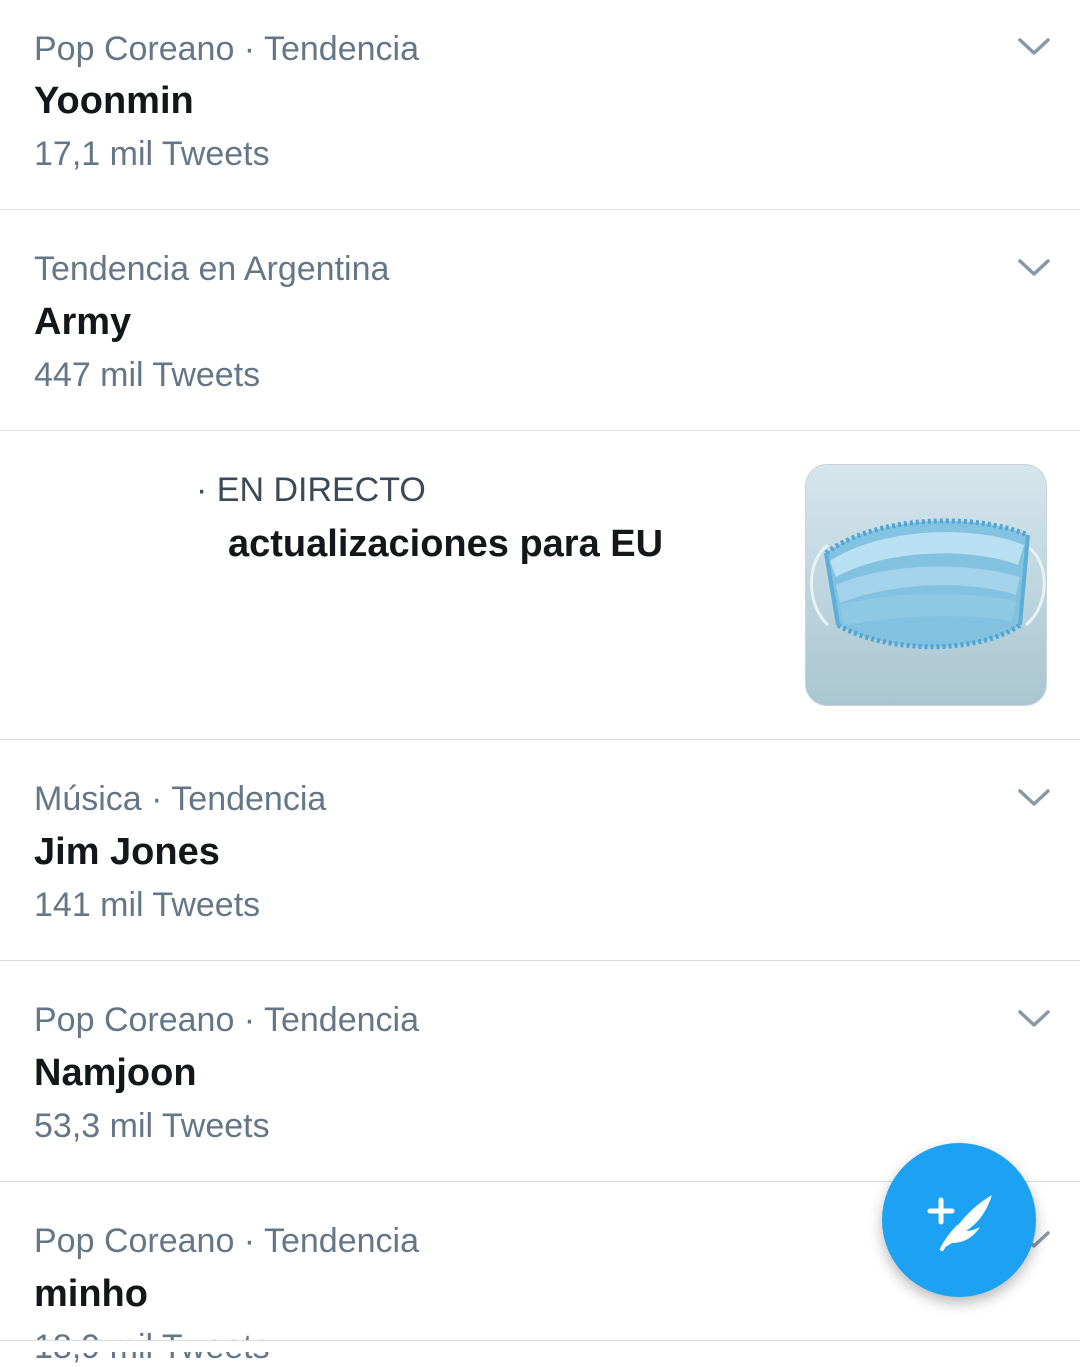  I want to click on trend-title: Jim Jones, so click(127, 852).